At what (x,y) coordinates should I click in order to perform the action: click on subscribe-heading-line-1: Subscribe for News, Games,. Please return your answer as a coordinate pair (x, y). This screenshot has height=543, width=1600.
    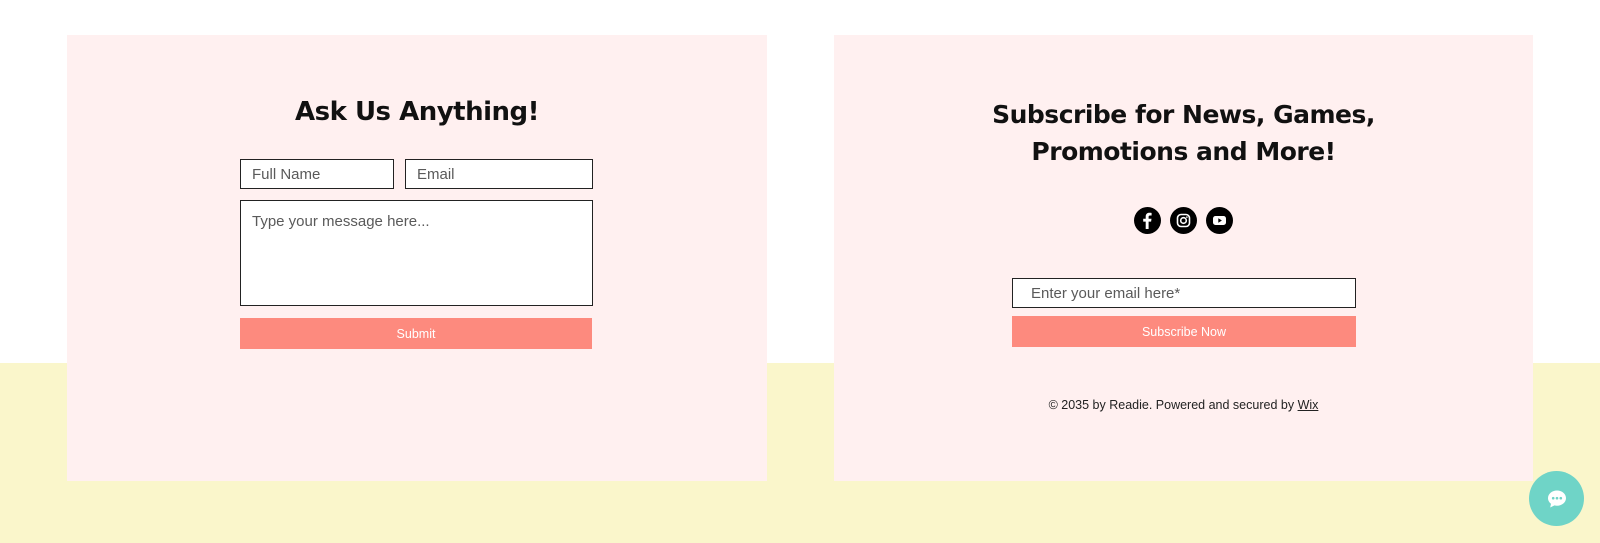
    Looking at the image, I should click on (1183, 114).